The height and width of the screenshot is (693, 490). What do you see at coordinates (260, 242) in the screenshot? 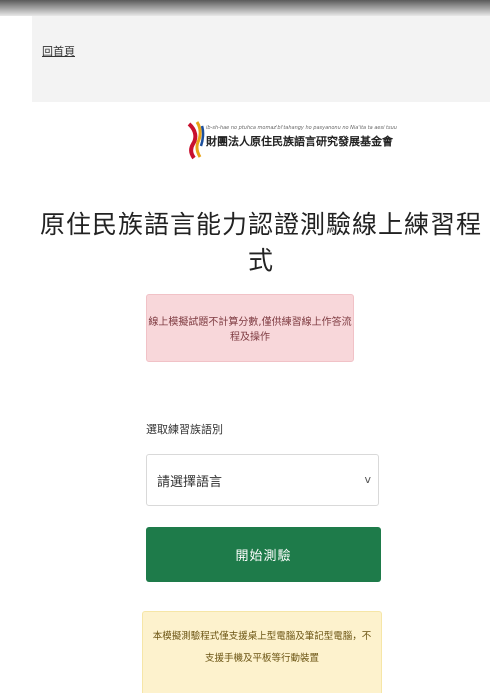
I see `page-title: 原住民族語言能力認證測驗線上練習程式` at bounding box center [260, 242].